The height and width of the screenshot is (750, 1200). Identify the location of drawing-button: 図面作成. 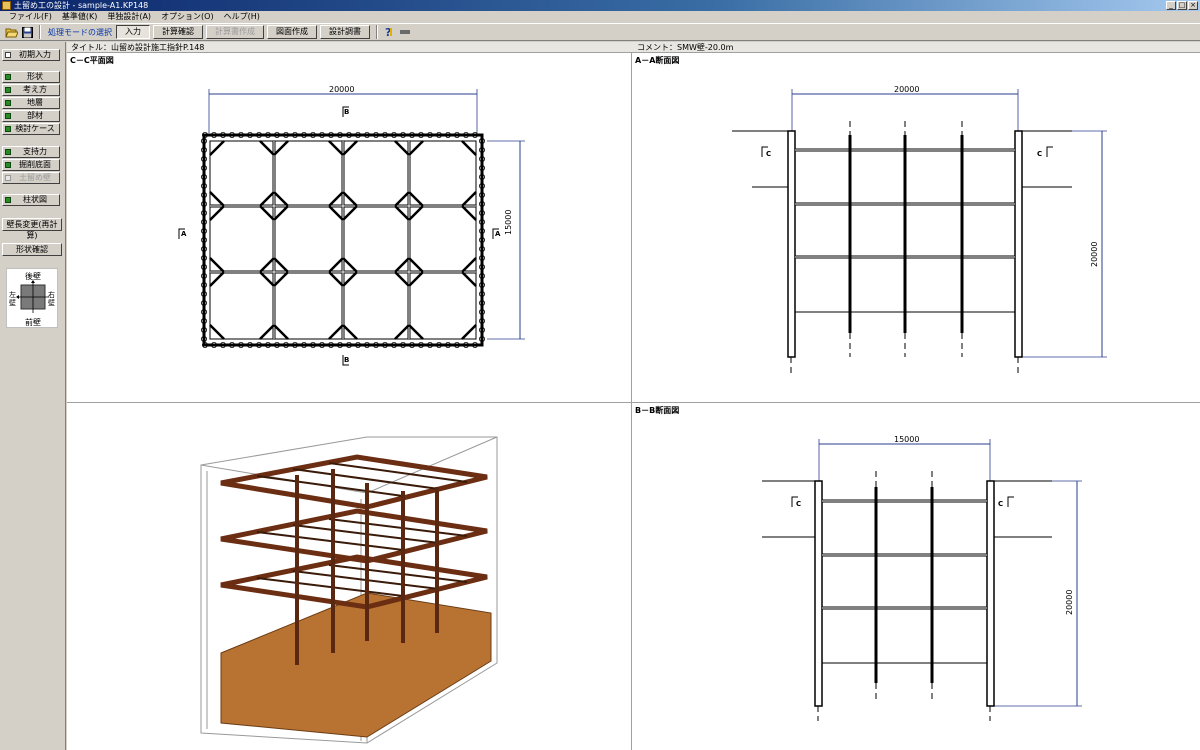
(292, 32).